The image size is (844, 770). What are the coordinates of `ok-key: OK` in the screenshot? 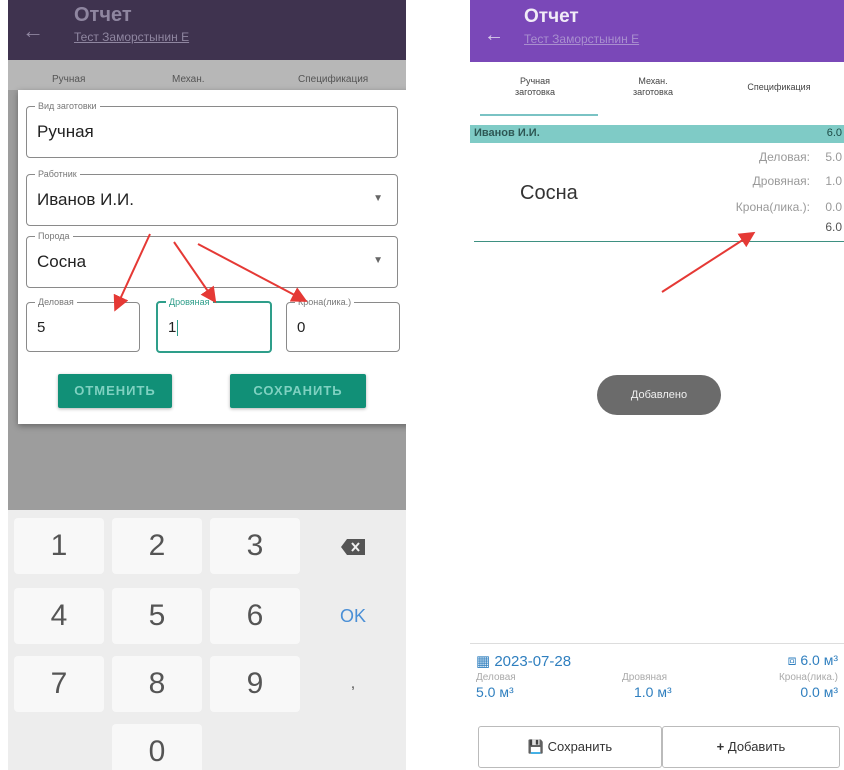 It's located at (353, 616).